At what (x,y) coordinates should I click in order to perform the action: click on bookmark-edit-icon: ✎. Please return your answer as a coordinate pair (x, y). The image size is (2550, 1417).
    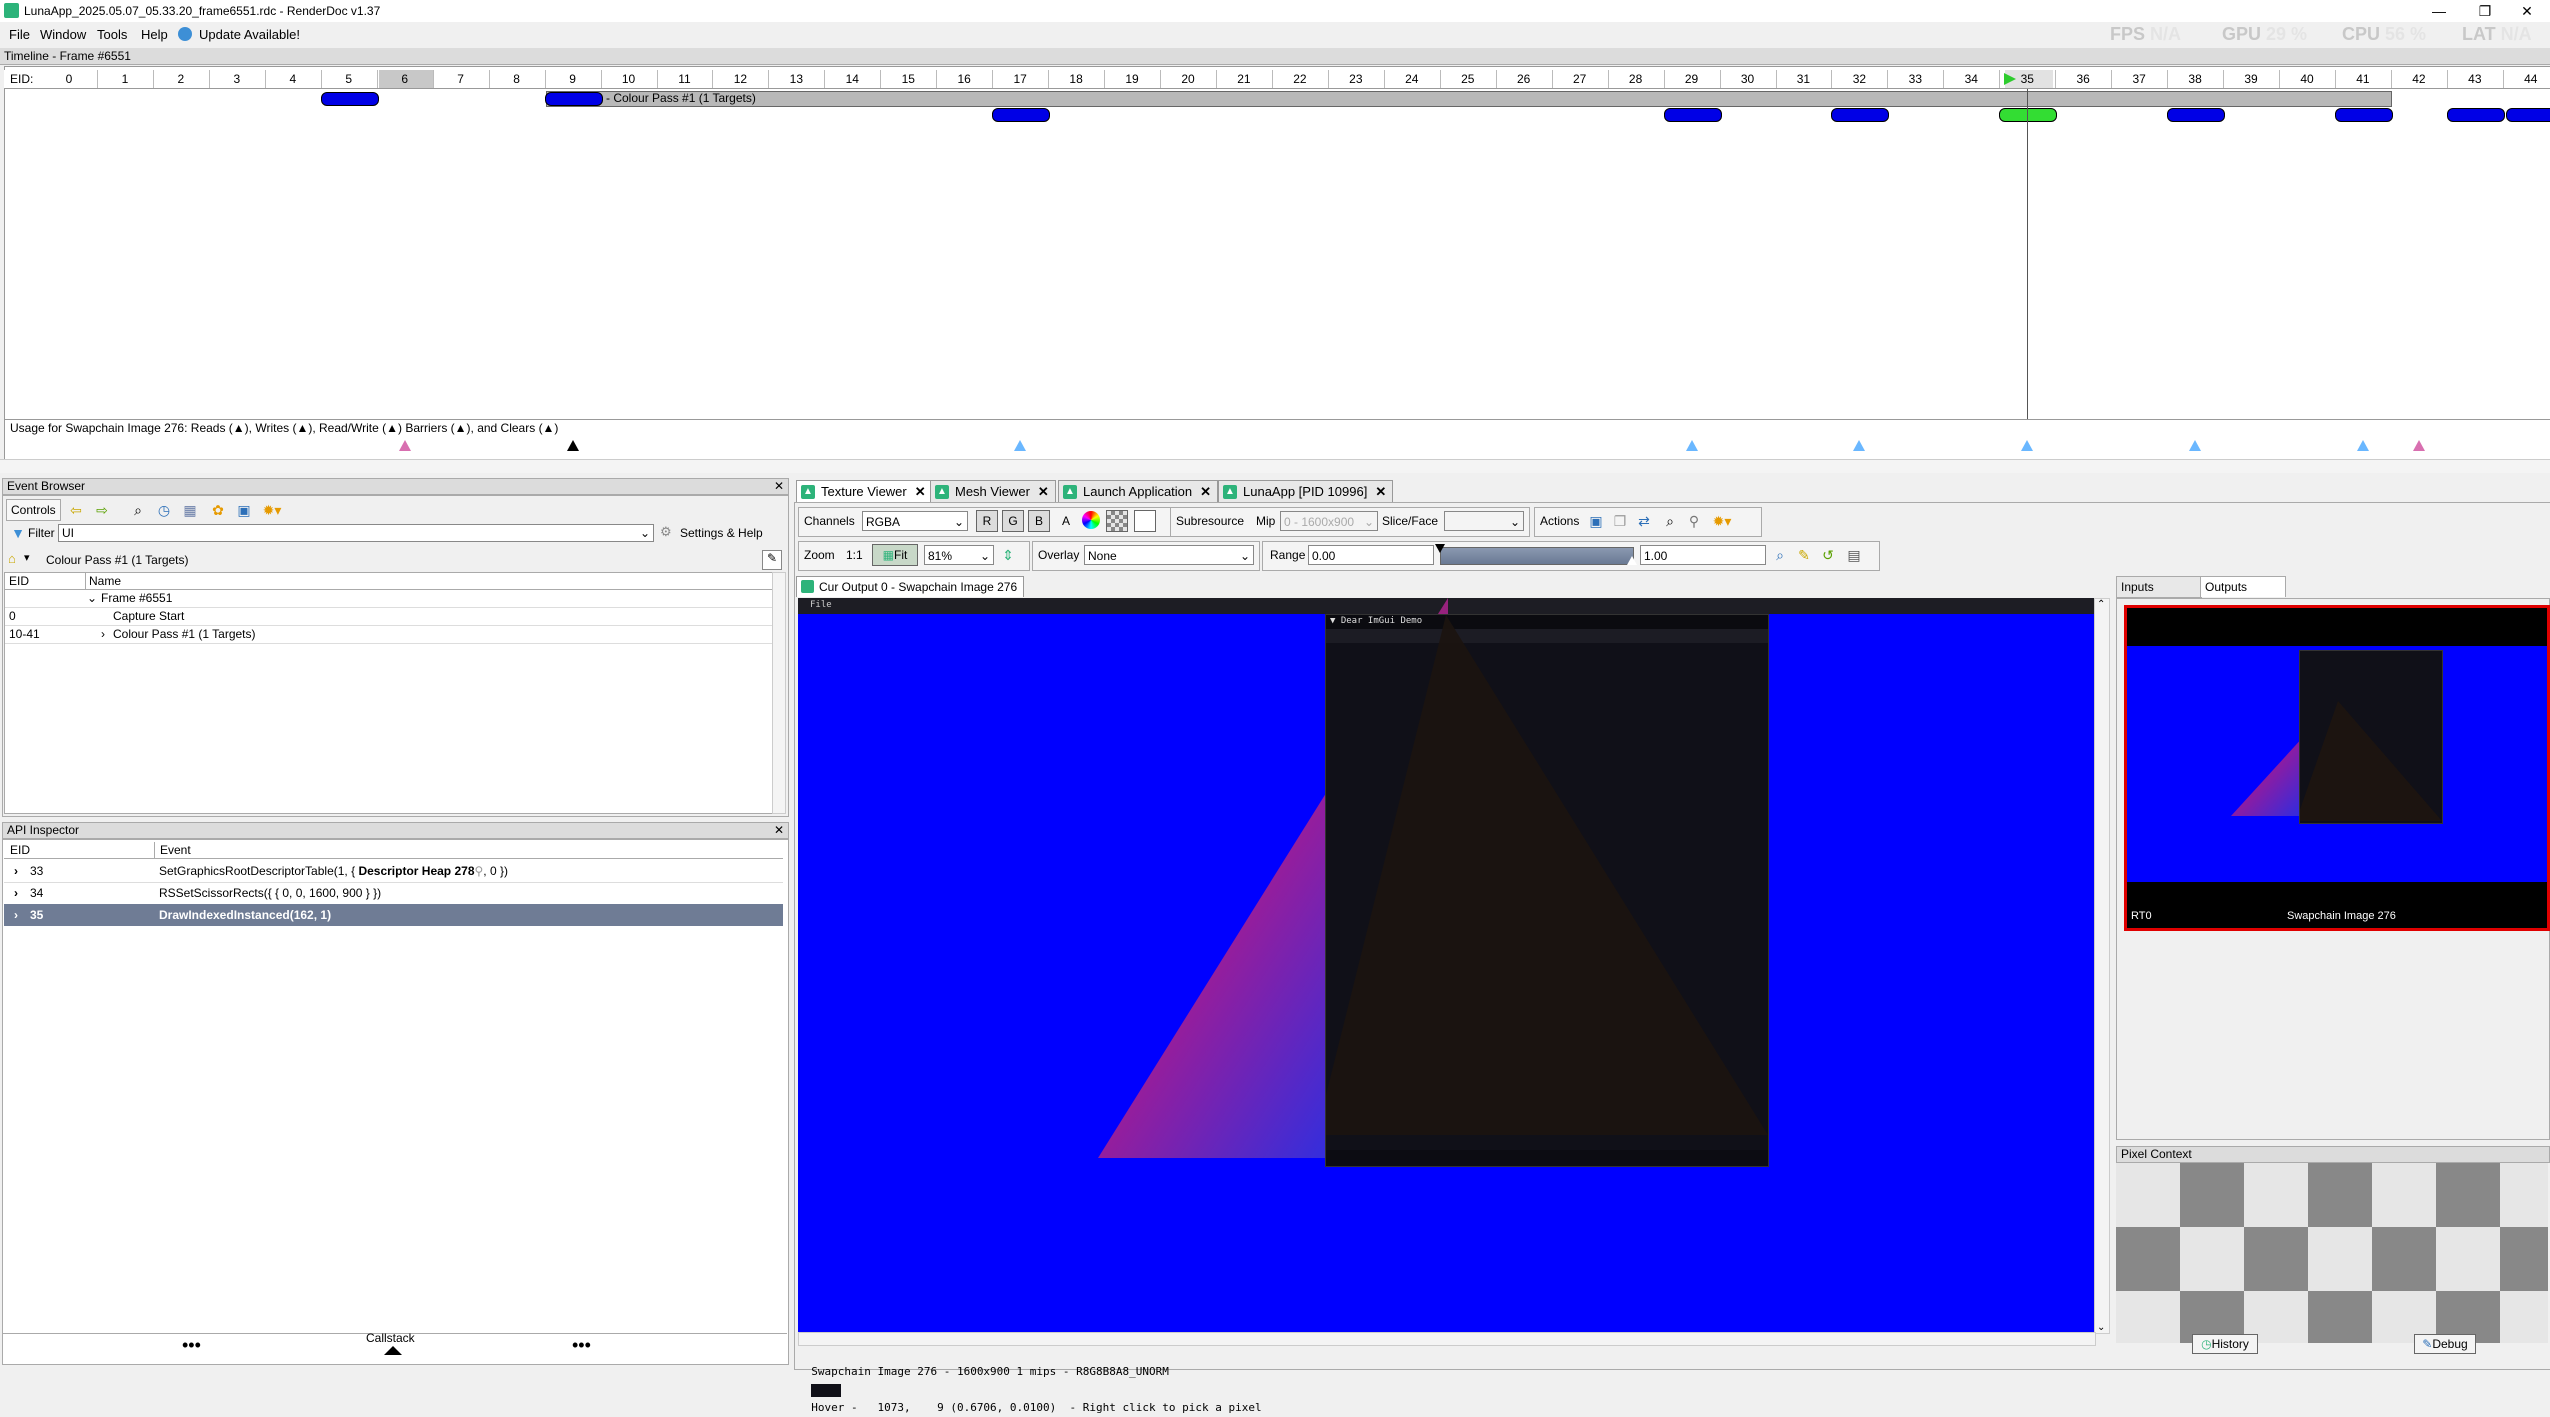
    Looking at the image, I should click on (772, 560).